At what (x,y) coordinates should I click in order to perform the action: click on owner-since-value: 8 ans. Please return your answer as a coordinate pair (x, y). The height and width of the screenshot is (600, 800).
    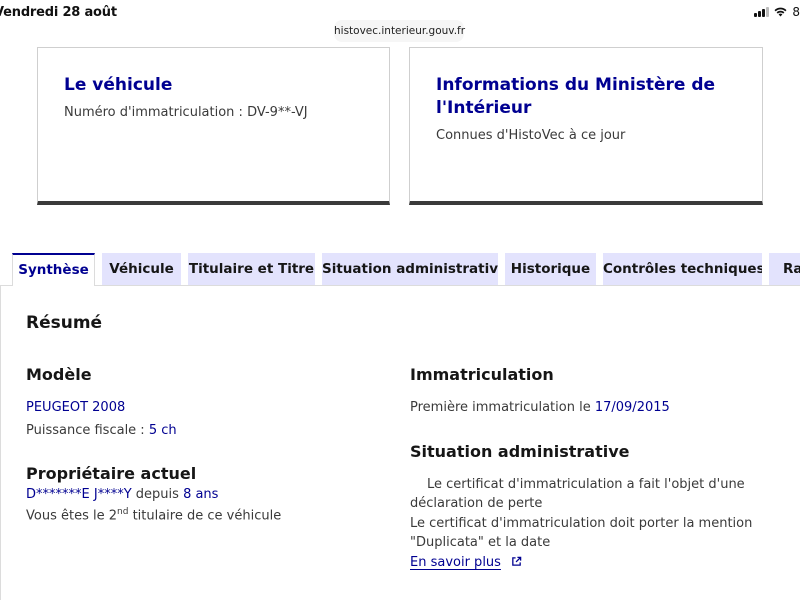
    Looking at the image, I should click on (201, 494).